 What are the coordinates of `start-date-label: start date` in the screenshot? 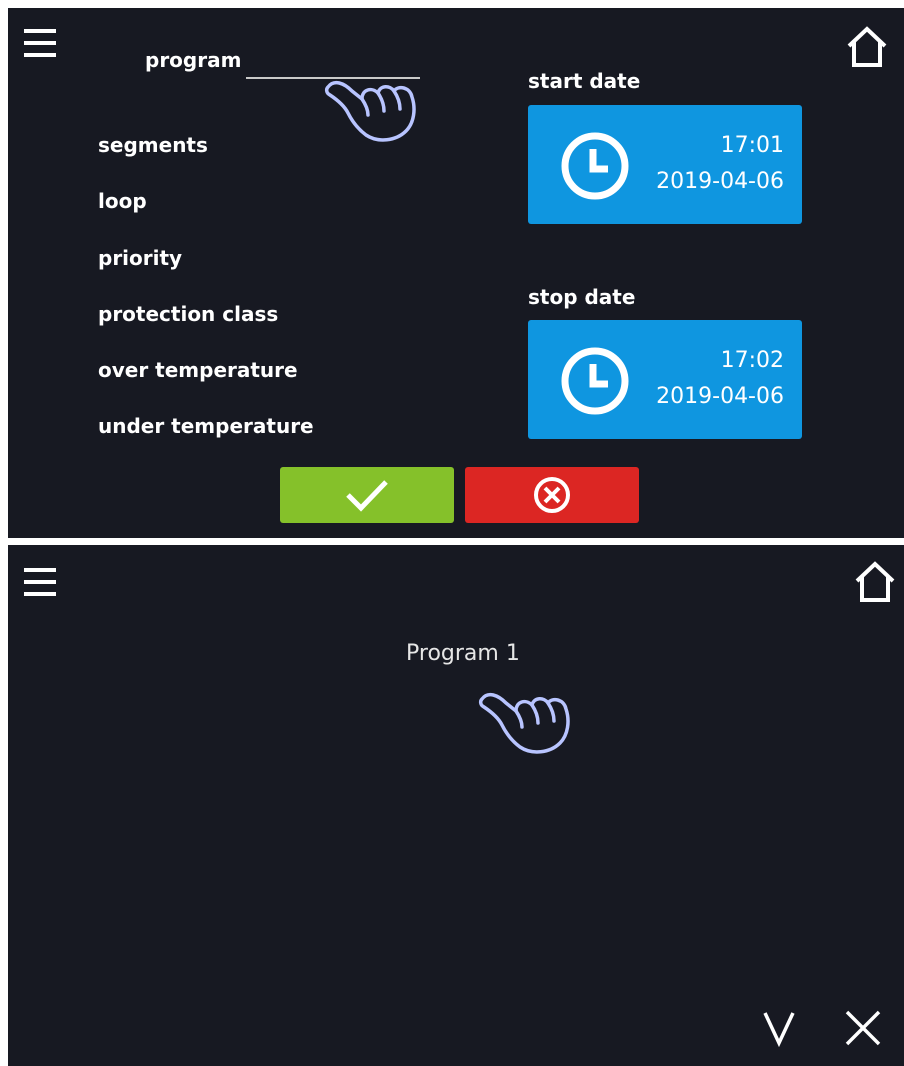 It's located at (584, 81).